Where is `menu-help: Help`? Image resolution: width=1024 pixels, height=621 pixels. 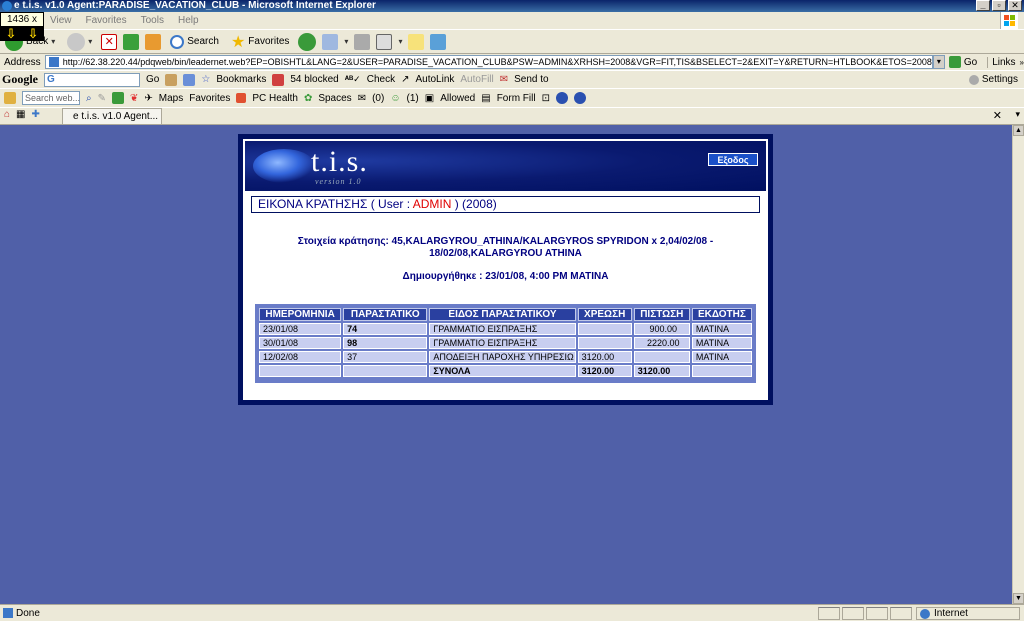
menu-help: Help is located at coordinates (188, 20).